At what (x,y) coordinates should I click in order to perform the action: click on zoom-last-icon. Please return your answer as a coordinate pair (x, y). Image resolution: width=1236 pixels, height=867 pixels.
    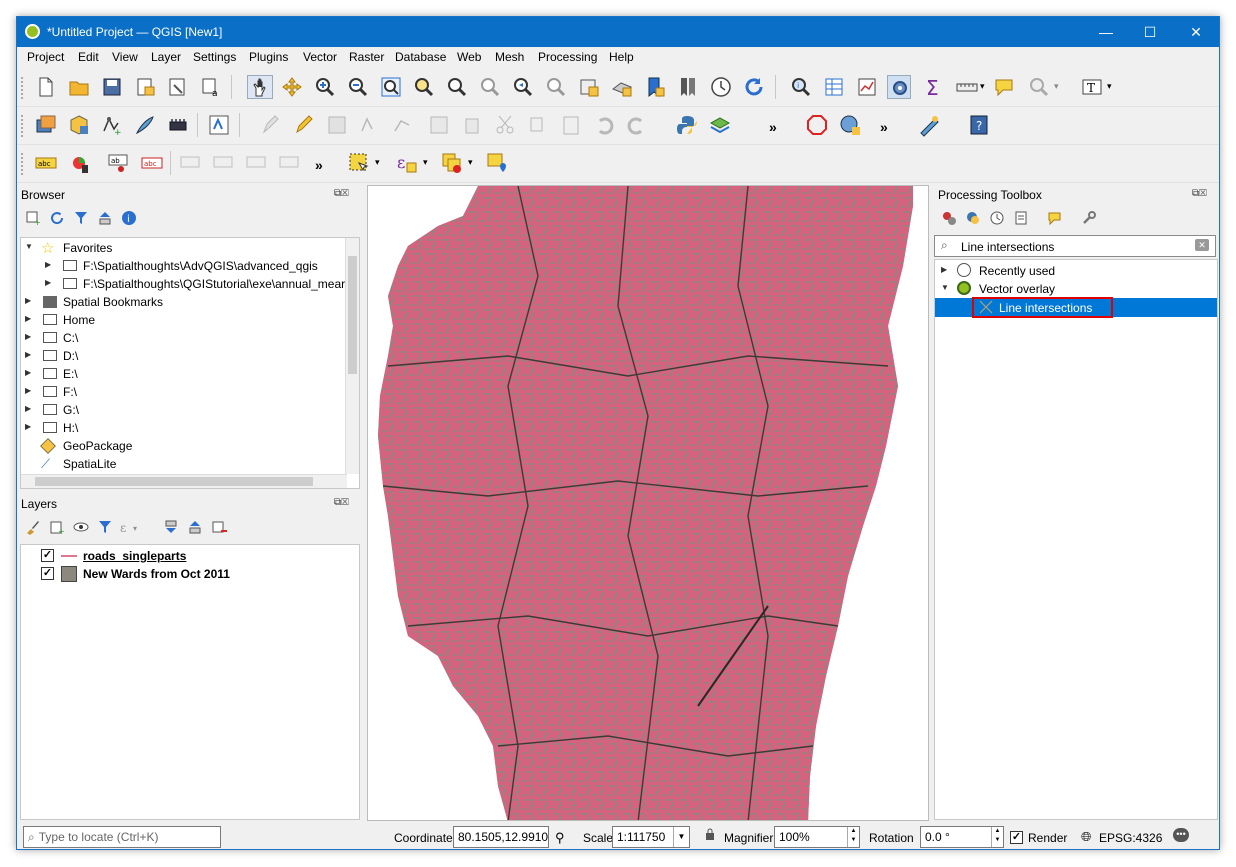
    Looking at the image, I should click on (523, 87).